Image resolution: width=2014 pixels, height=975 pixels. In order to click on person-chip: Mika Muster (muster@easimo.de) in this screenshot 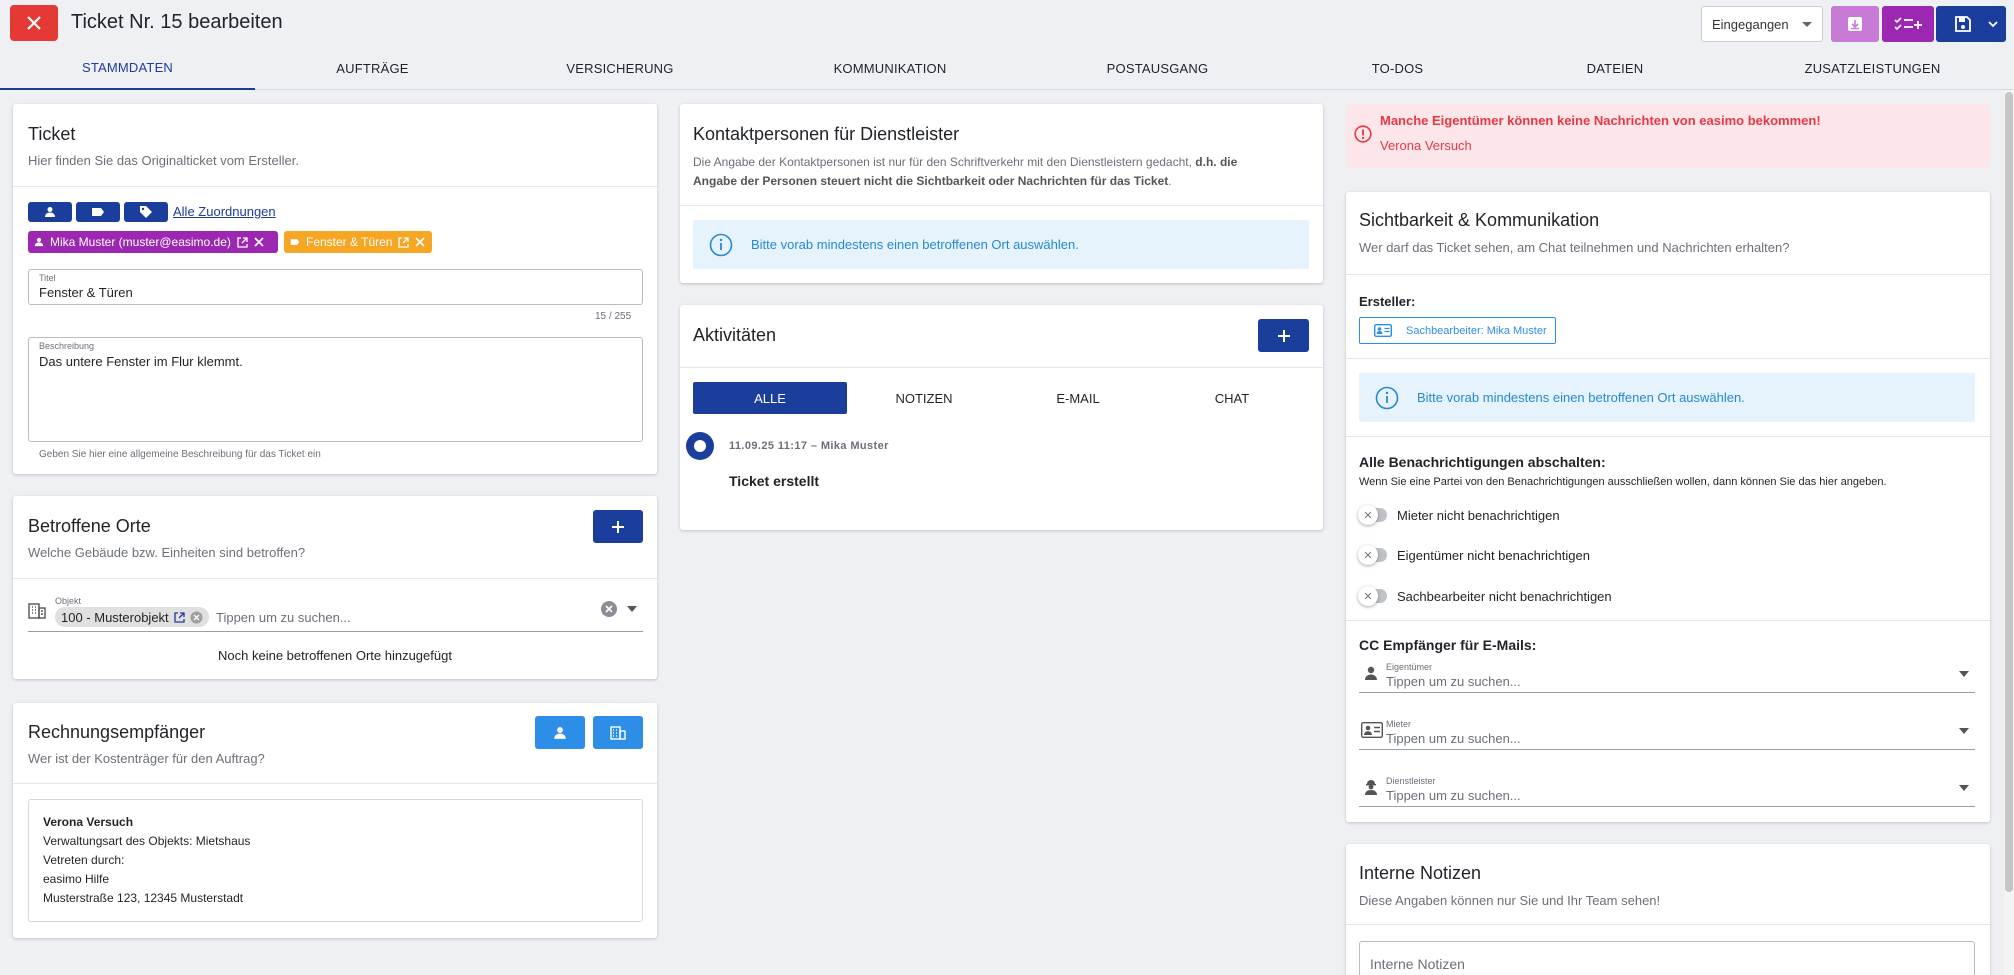, I will do `click(153, 242)`.